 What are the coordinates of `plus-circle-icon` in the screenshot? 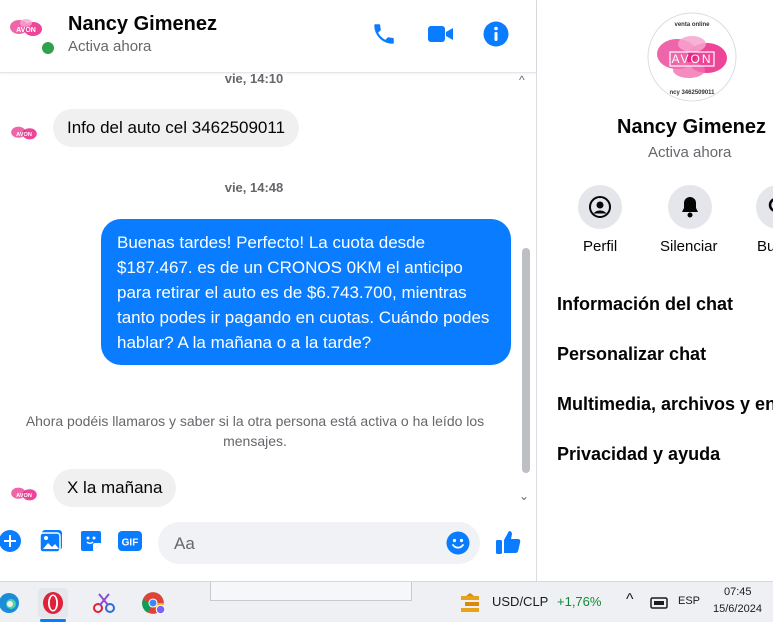 It's located at (10, 541).